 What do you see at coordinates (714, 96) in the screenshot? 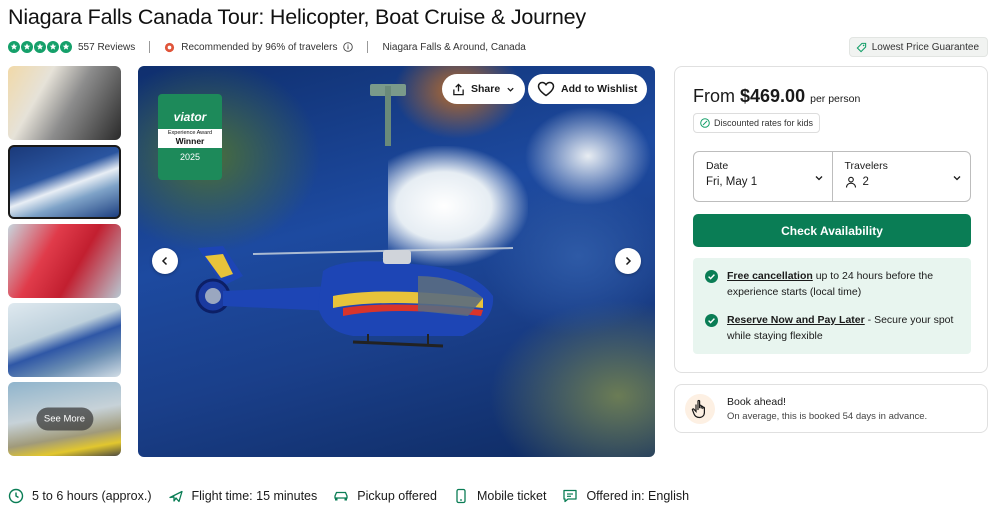
I see `from-label: From` at bounding box center [714, 96].